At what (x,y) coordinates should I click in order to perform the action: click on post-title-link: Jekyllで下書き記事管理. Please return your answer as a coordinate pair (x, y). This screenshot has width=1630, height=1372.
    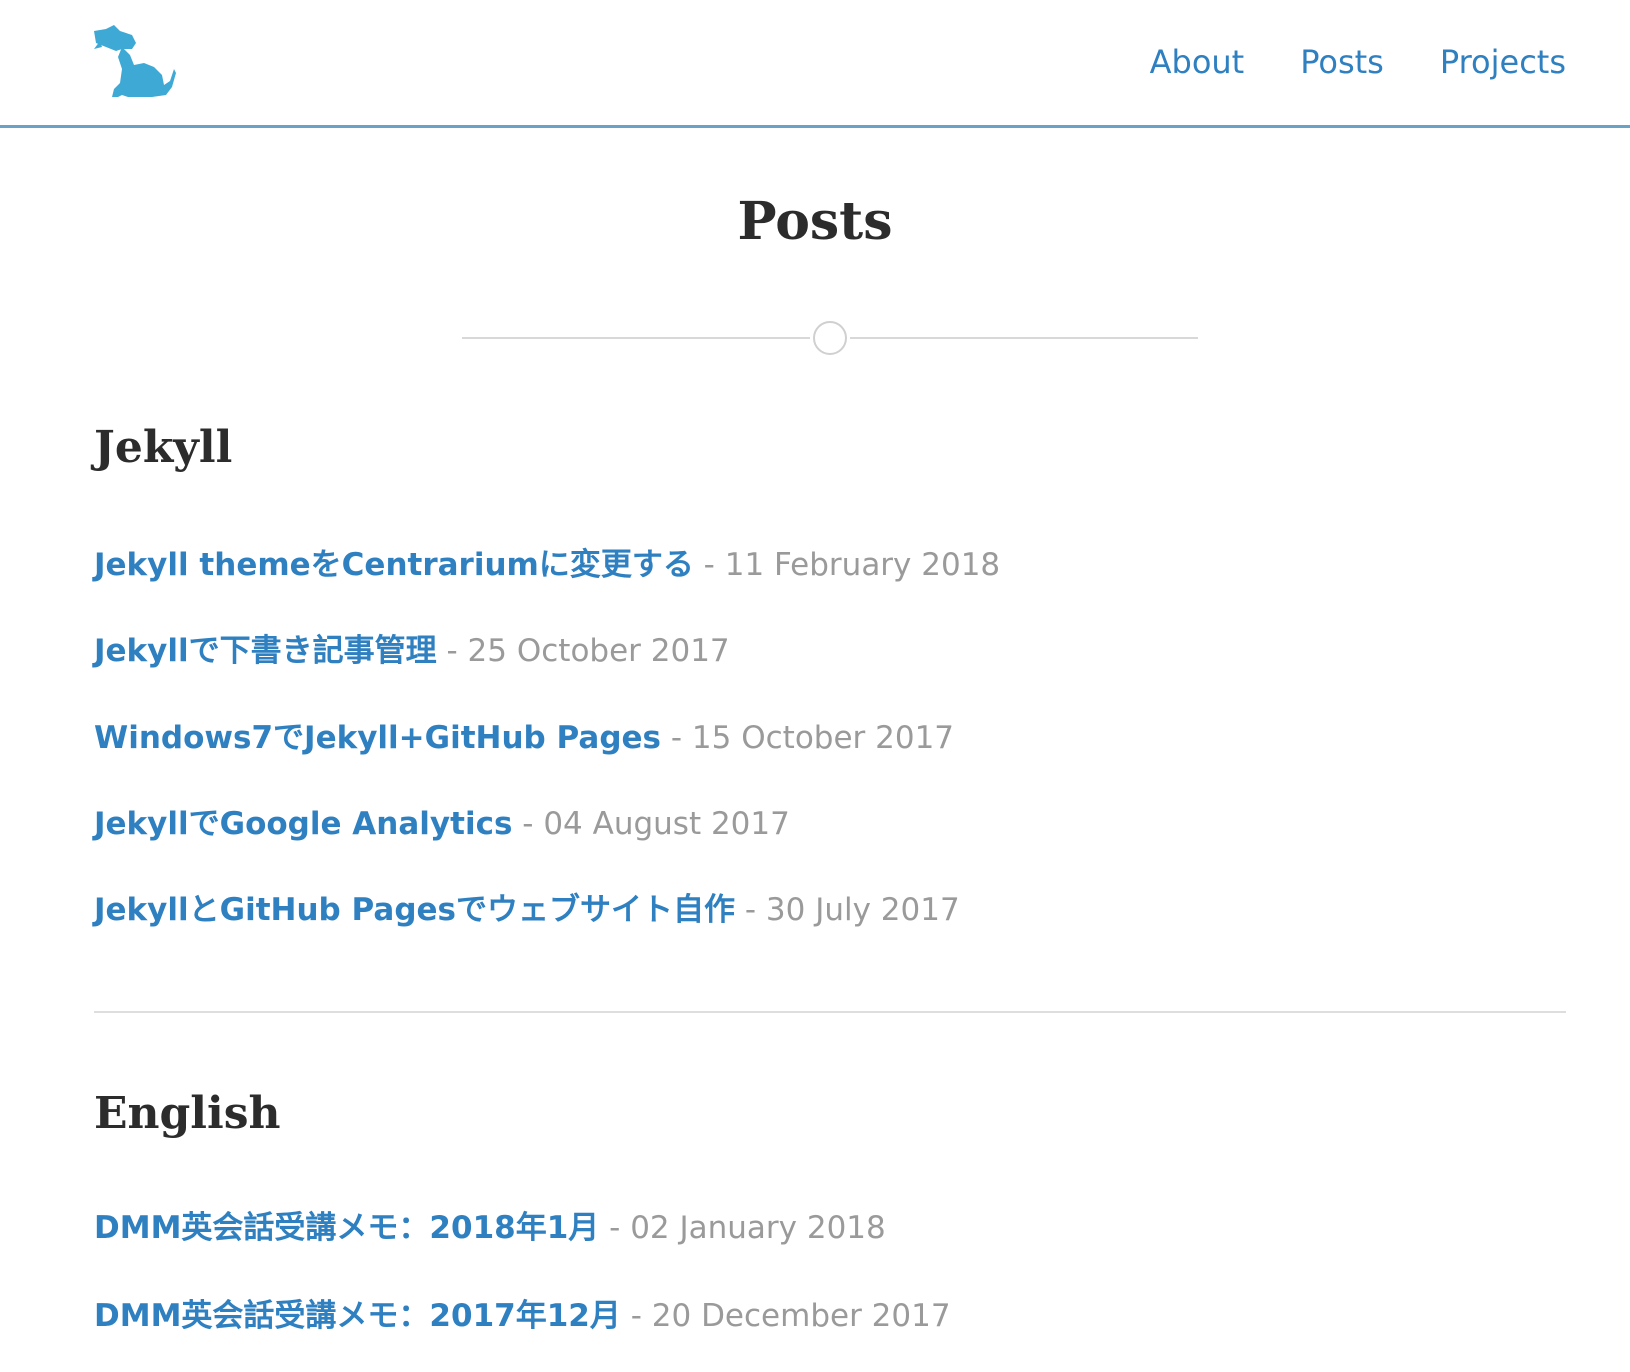
    Looking at the image, I should click on (265, 651).